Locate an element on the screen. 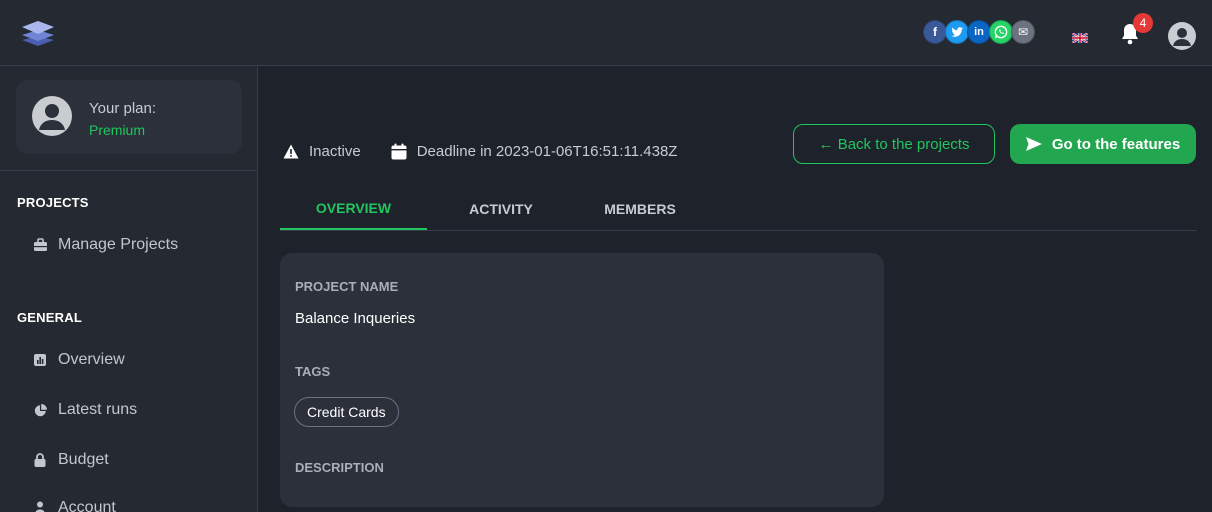  tag-chip: Credit Cards is located at coordinates (346, 412).